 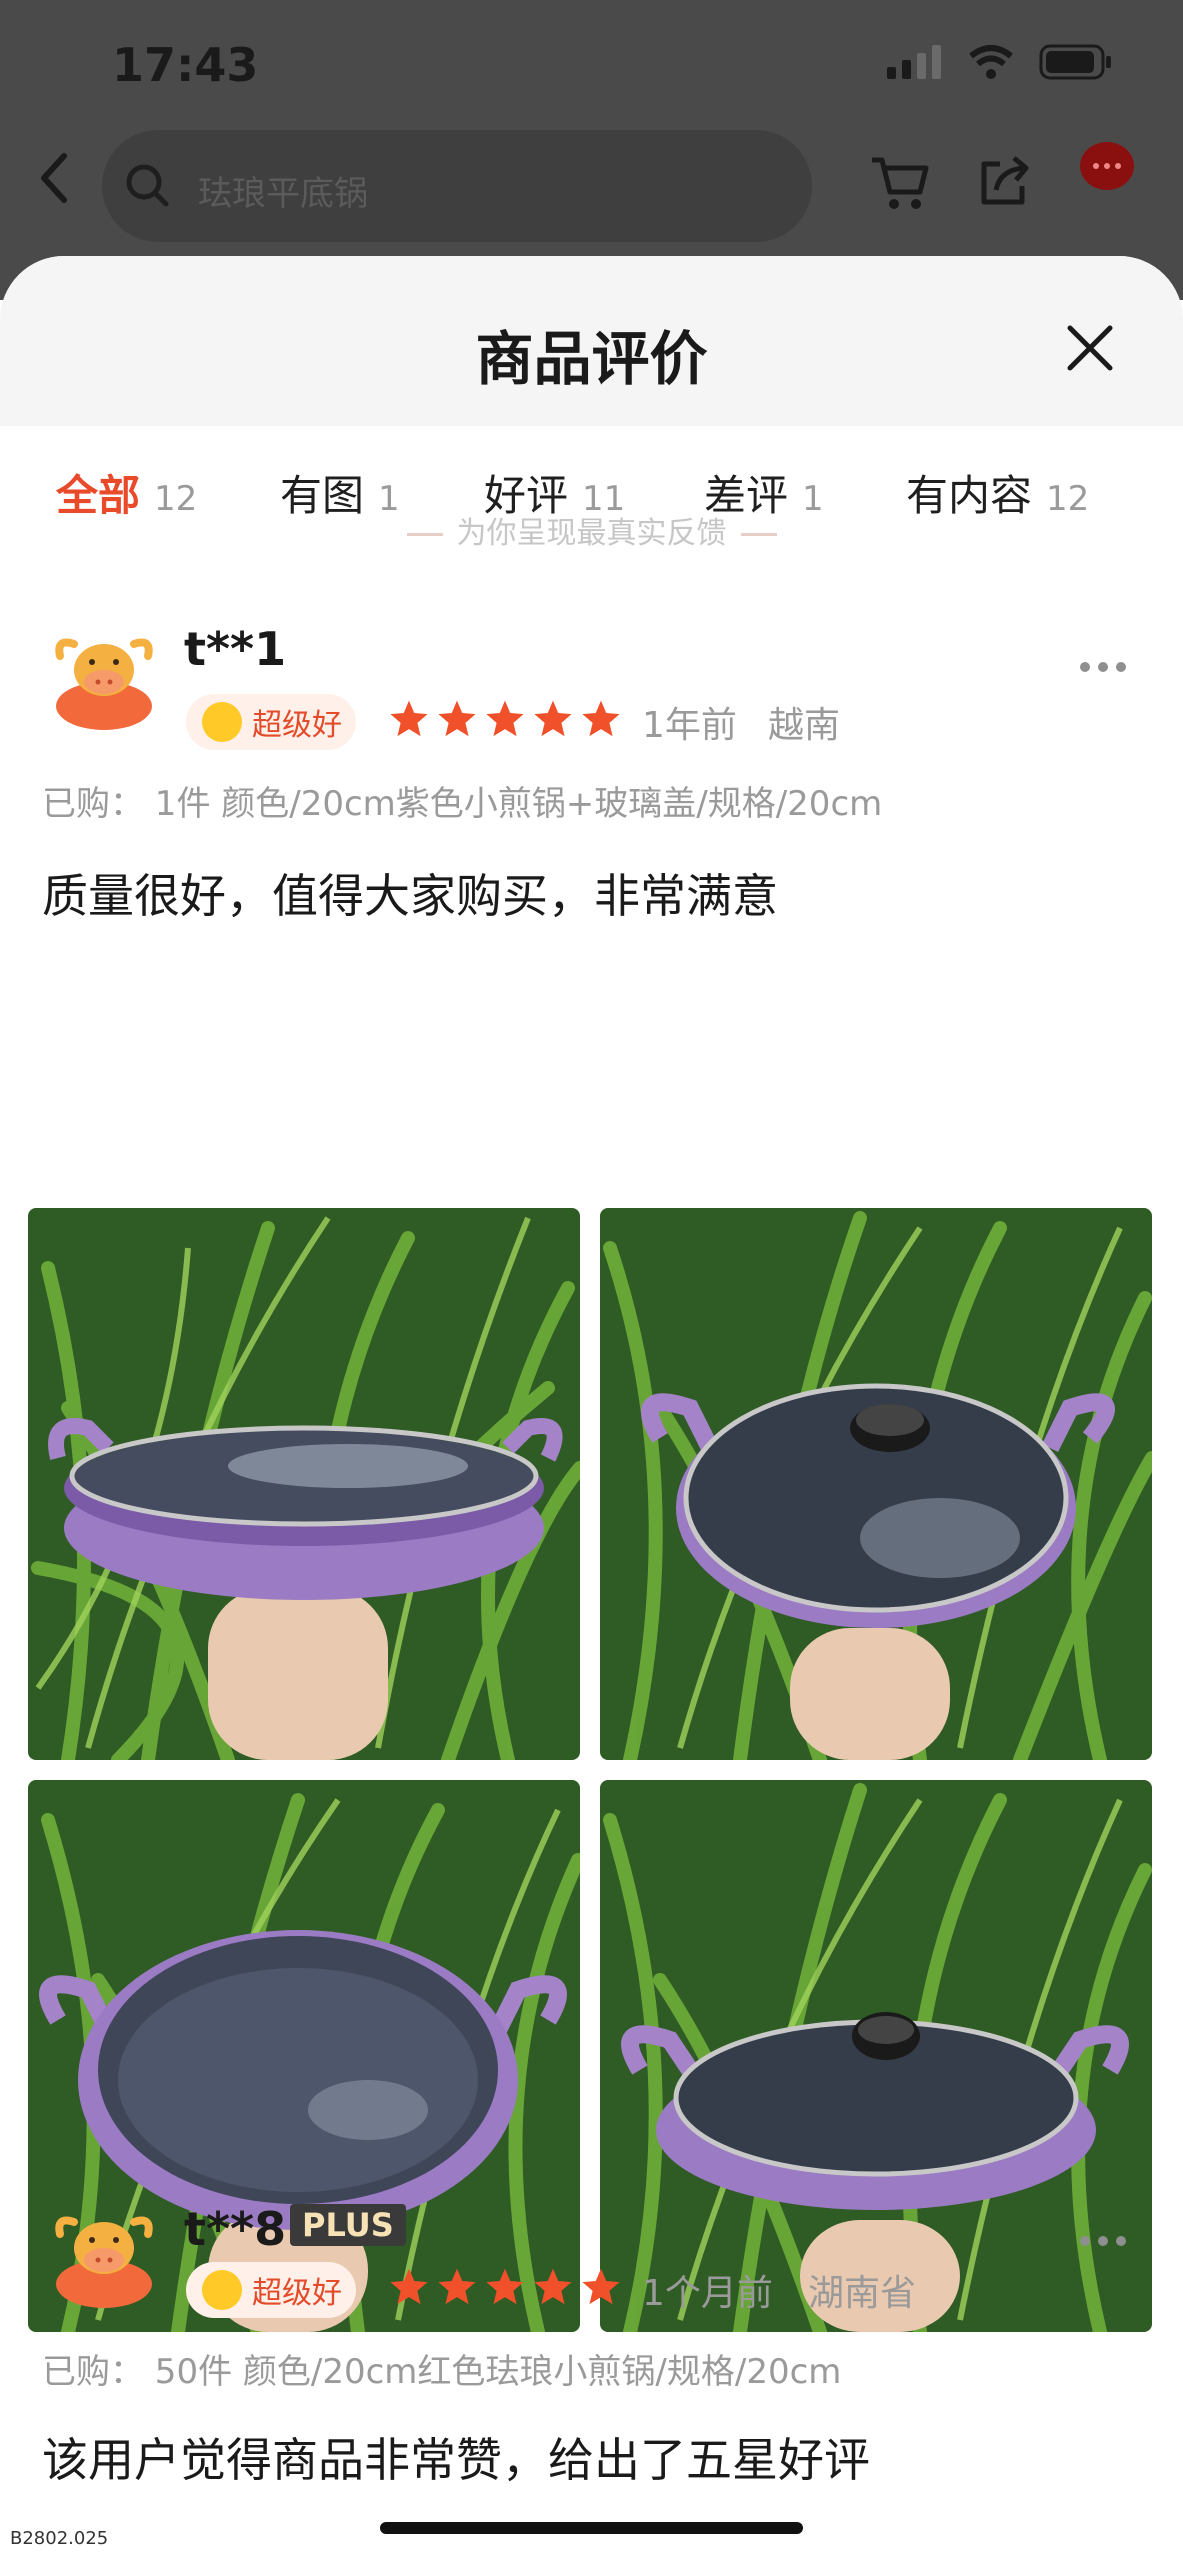 I want to click on share-icon, so click(x=1005, y=180).